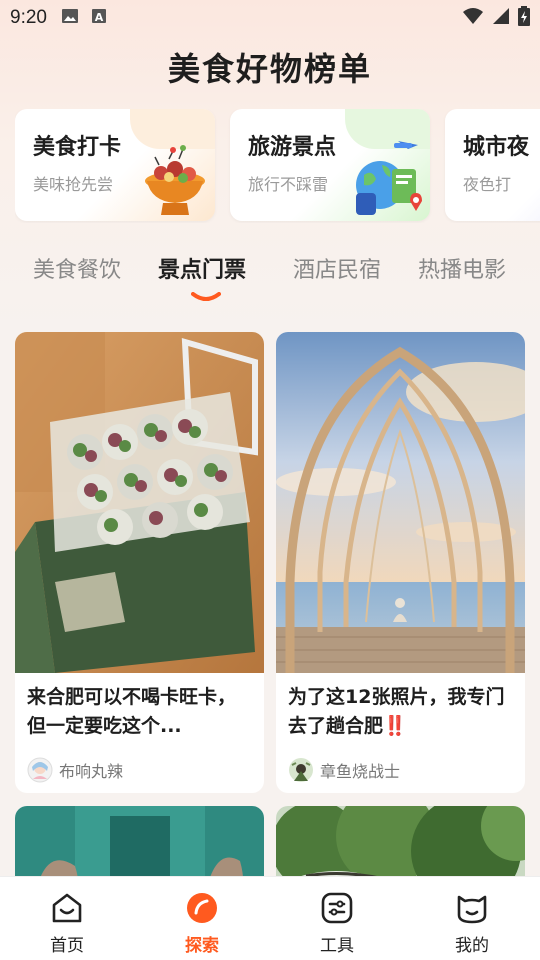 The height and width of the screenshot is (960, 540). I want to click on tab-hotels: 酒店民宿, so click(337, 268).